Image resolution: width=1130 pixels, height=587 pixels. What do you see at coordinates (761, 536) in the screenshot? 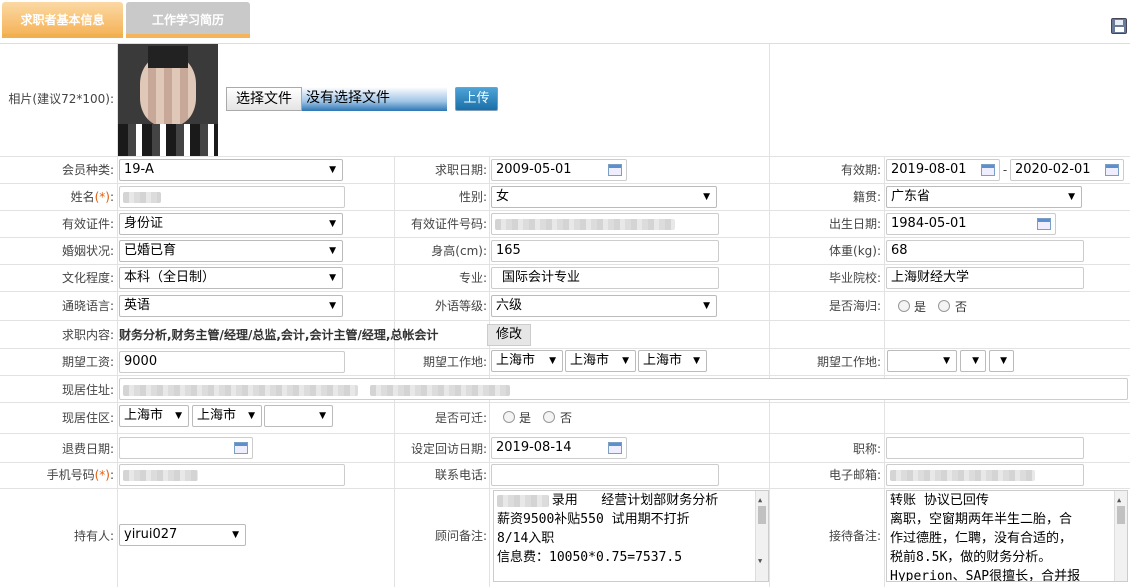
I see `scrollbar: ▲ ▼` at bounding box center [761, 536].